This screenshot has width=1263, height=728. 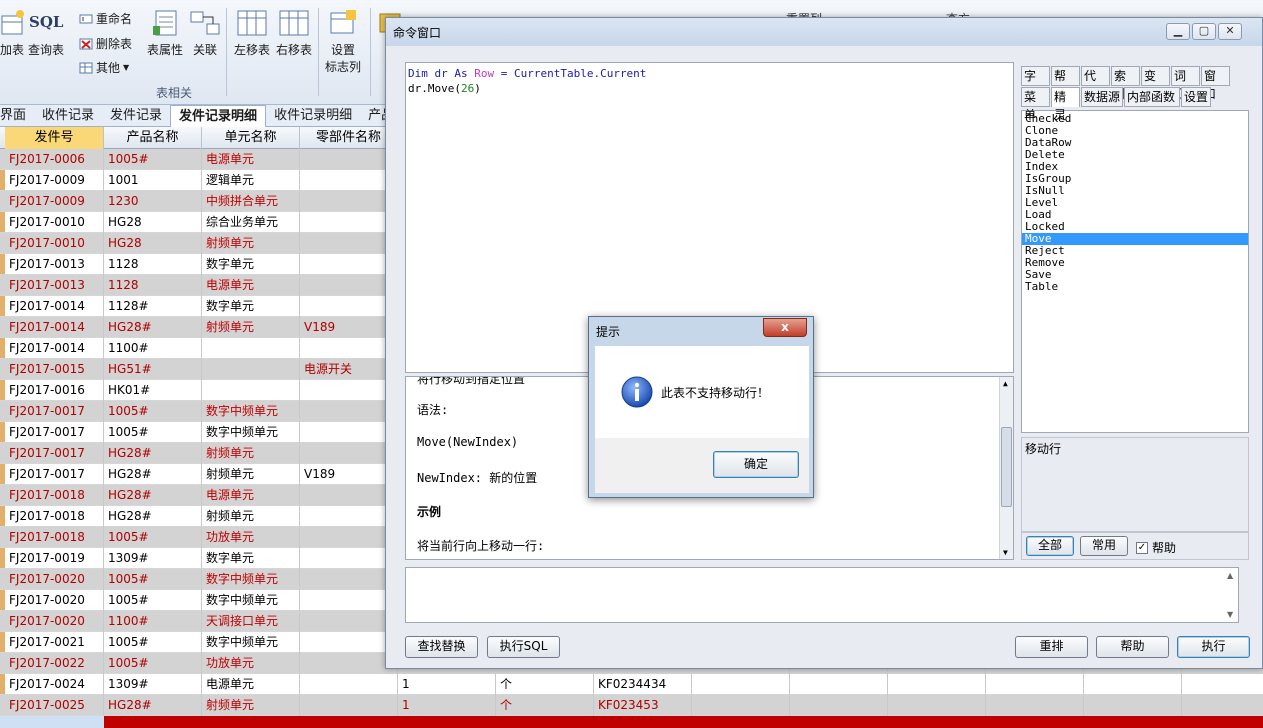 I want to click on filter-common-button: 常用, so click(x=1104, y=546).